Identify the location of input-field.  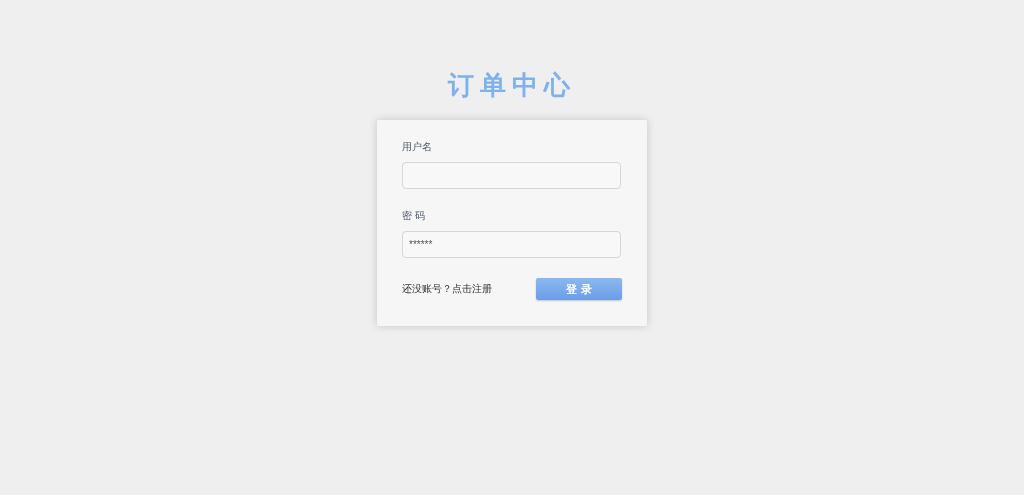
(511, 175).